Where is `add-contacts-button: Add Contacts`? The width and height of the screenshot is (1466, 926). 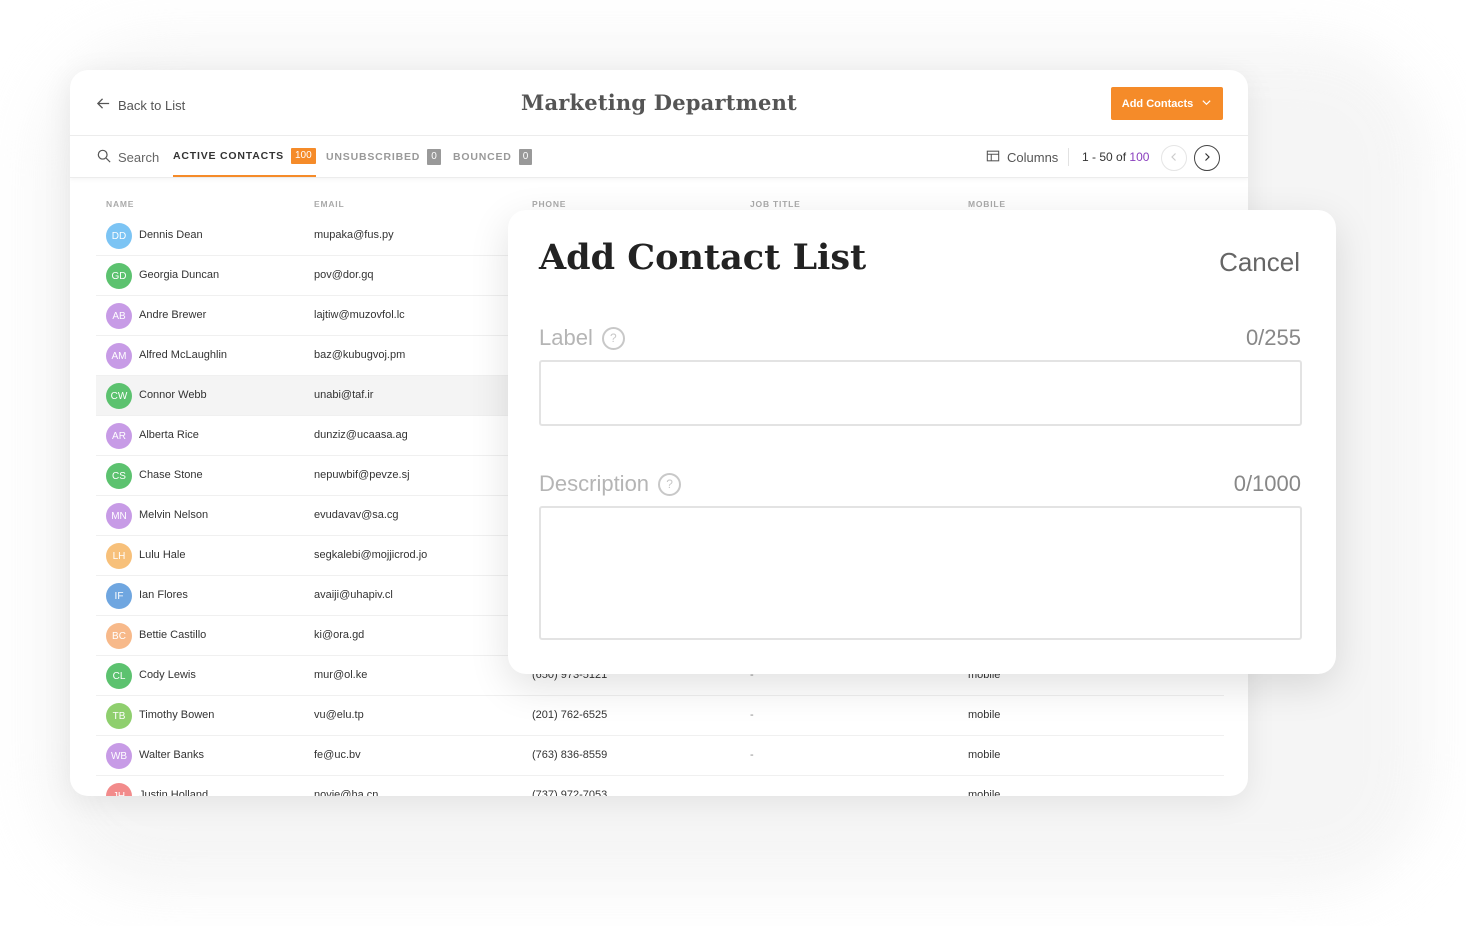 add-contacts-button: Add Contacts is located at coordinates (1167, 103).